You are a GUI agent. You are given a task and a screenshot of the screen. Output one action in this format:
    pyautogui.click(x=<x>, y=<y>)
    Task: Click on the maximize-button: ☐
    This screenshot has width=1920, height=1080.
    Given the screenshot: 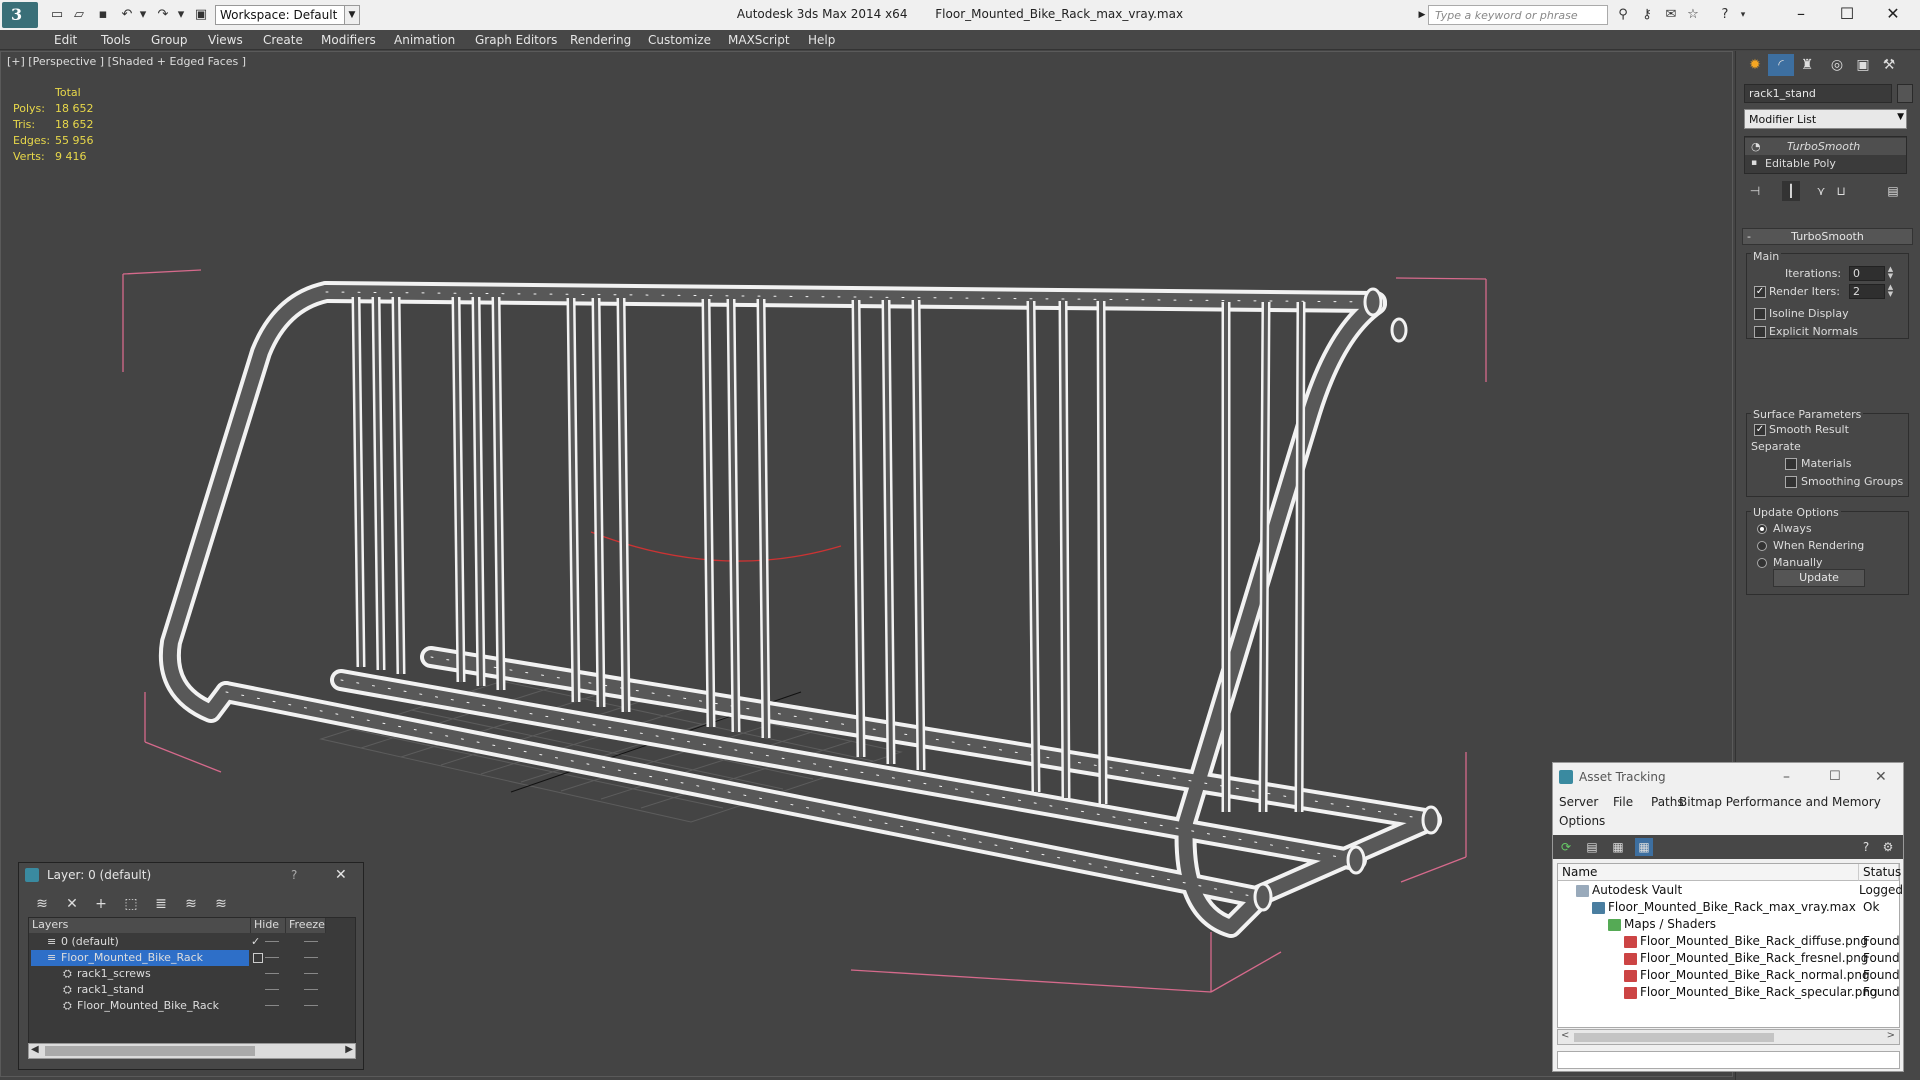 What is the action you would take?
    pyautogui.click(x=1847, y=14)
    